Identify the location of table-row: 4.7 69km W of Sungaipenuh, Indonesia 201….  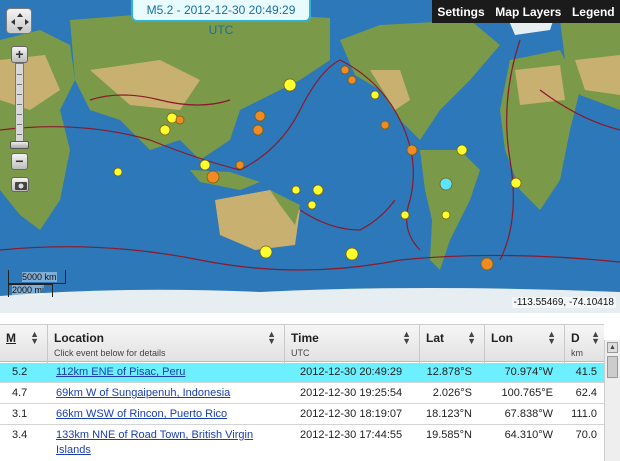
(302, 394).